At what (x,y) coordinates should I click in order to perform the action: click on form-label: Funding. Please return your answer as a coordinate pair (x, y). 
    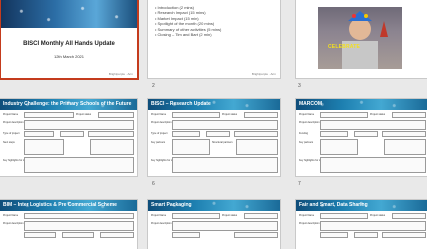
    Looking at the image, I should click on (304, 133).